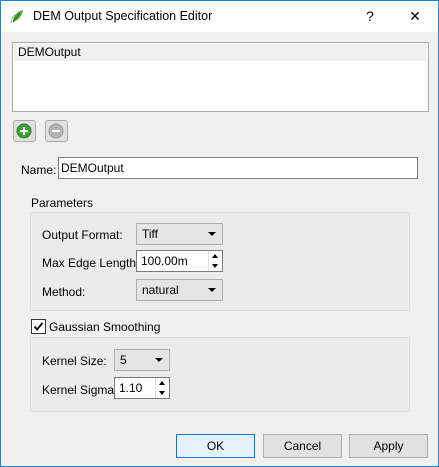  I want to click on method-select: natural, so click(179, 290).